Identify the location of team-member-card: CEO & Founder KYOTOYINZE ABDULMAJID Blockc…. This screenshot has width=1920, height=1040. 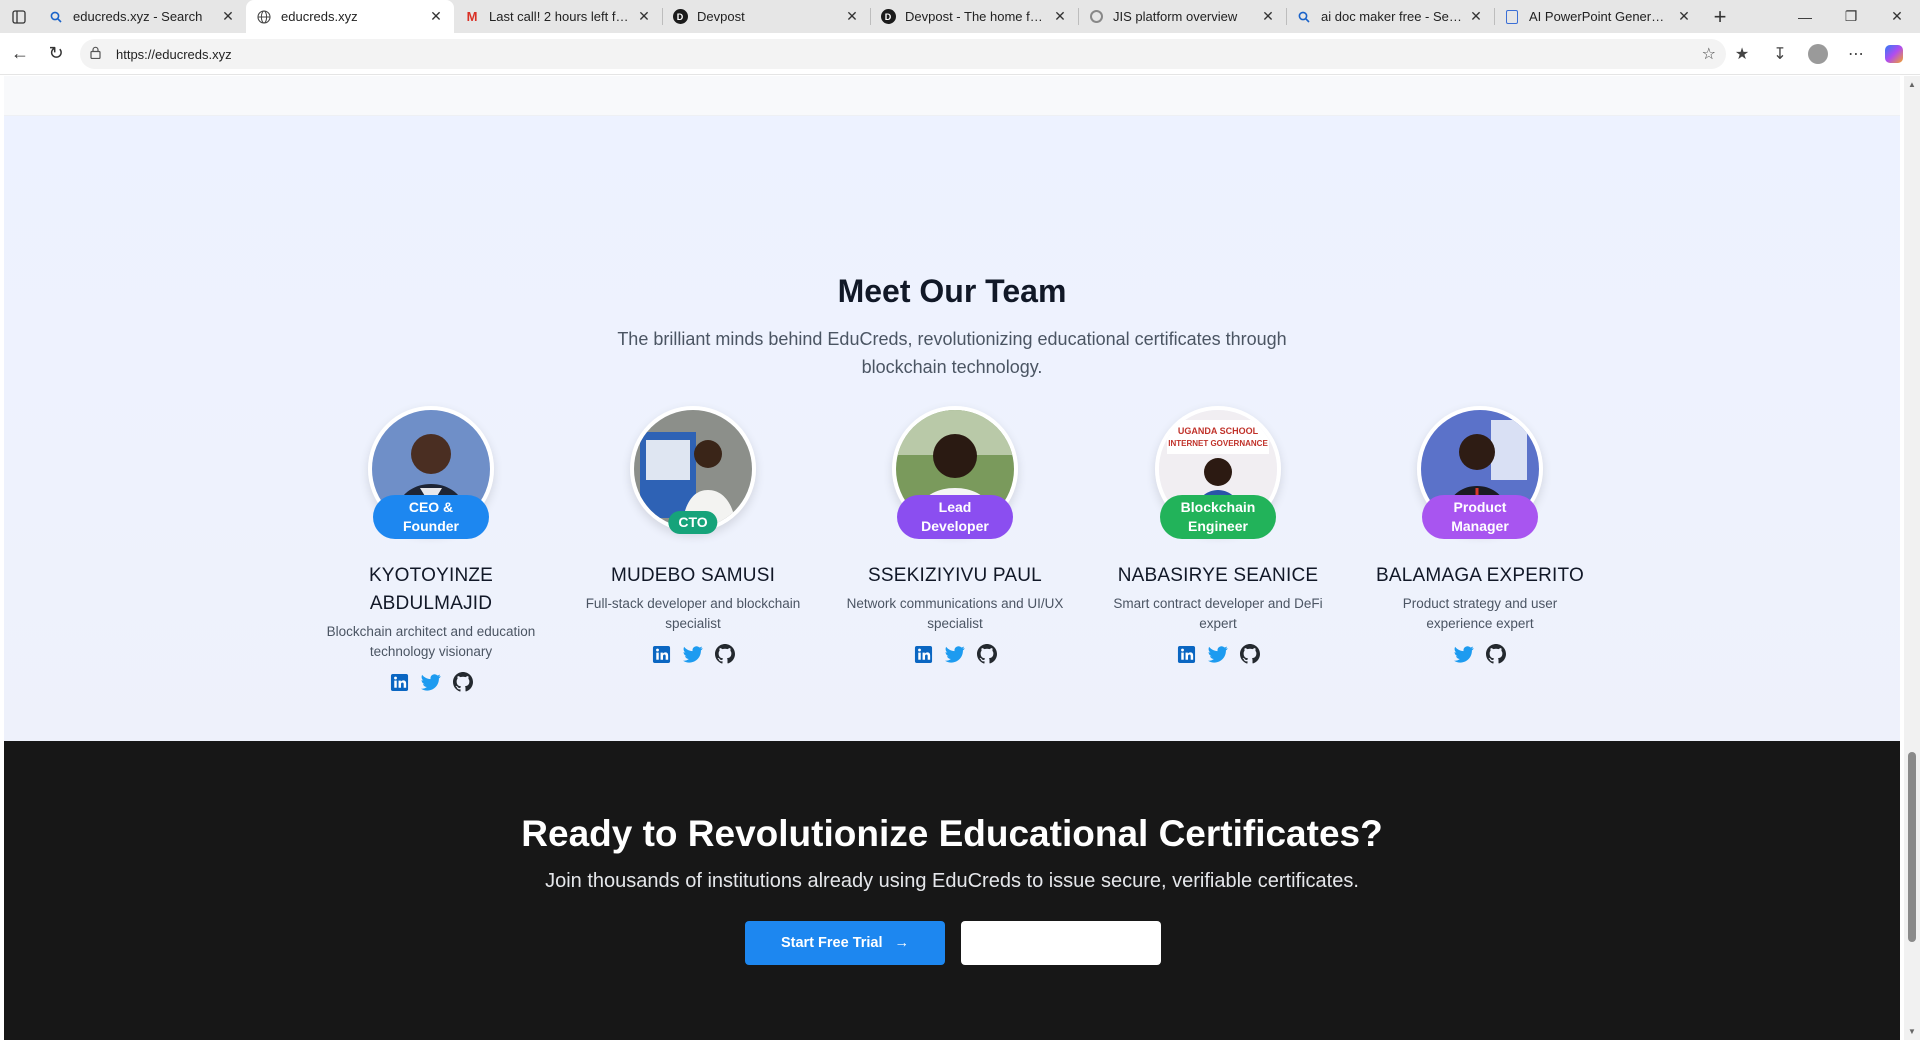
(431, 549).